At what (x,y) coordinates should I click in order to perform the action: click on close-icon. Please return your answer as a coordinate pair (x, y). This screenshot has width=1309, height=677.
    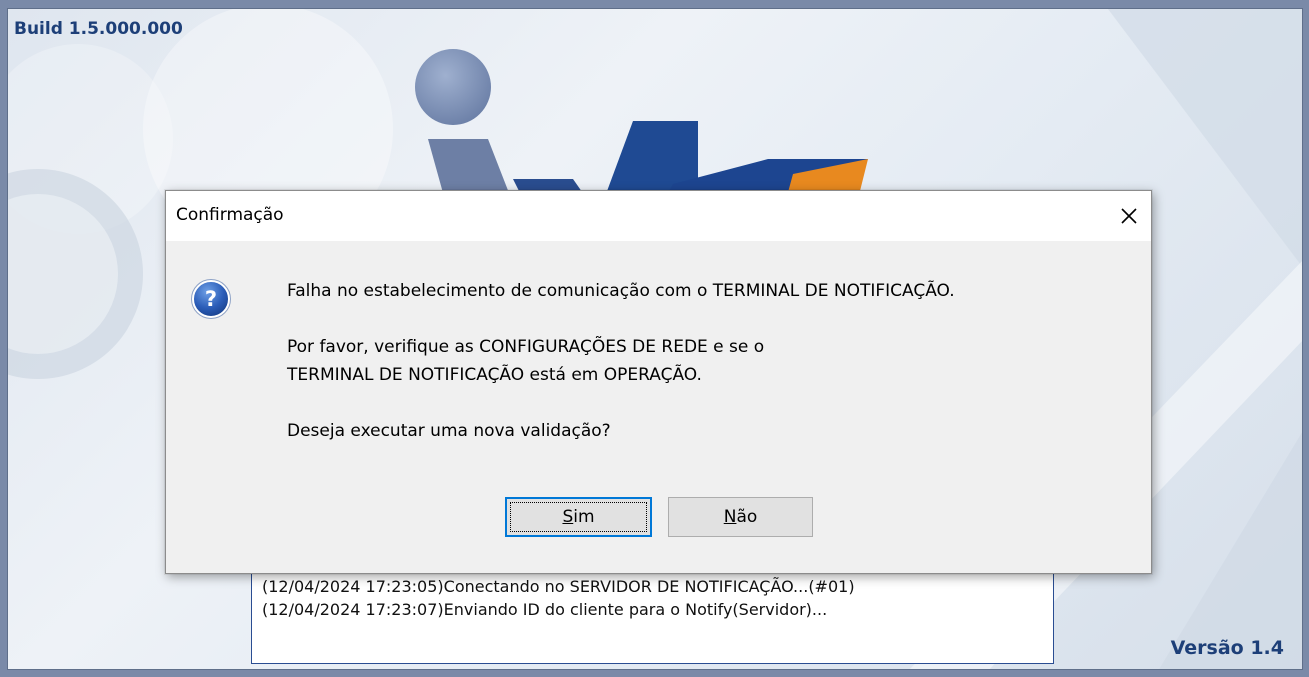
    Looking at the image, I should click on (1129, 216).